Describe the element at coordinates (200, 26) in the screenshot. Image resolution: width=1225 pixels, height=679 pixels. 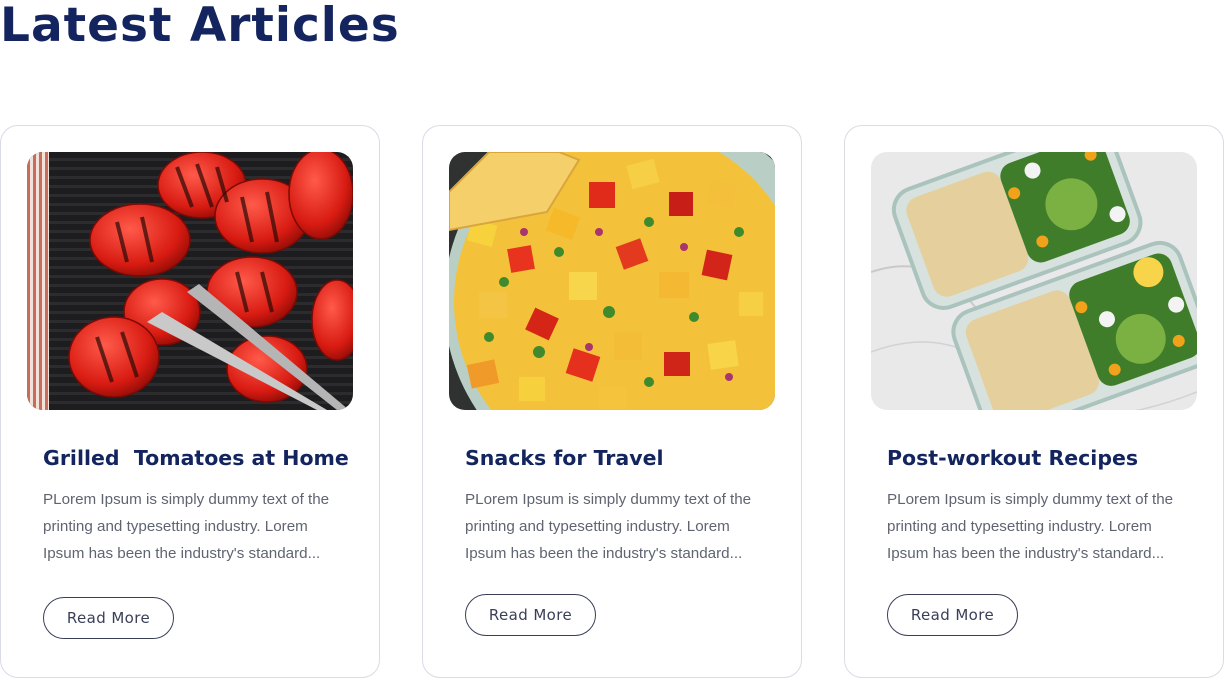
I see `section-title: Latest Articles` at that location.